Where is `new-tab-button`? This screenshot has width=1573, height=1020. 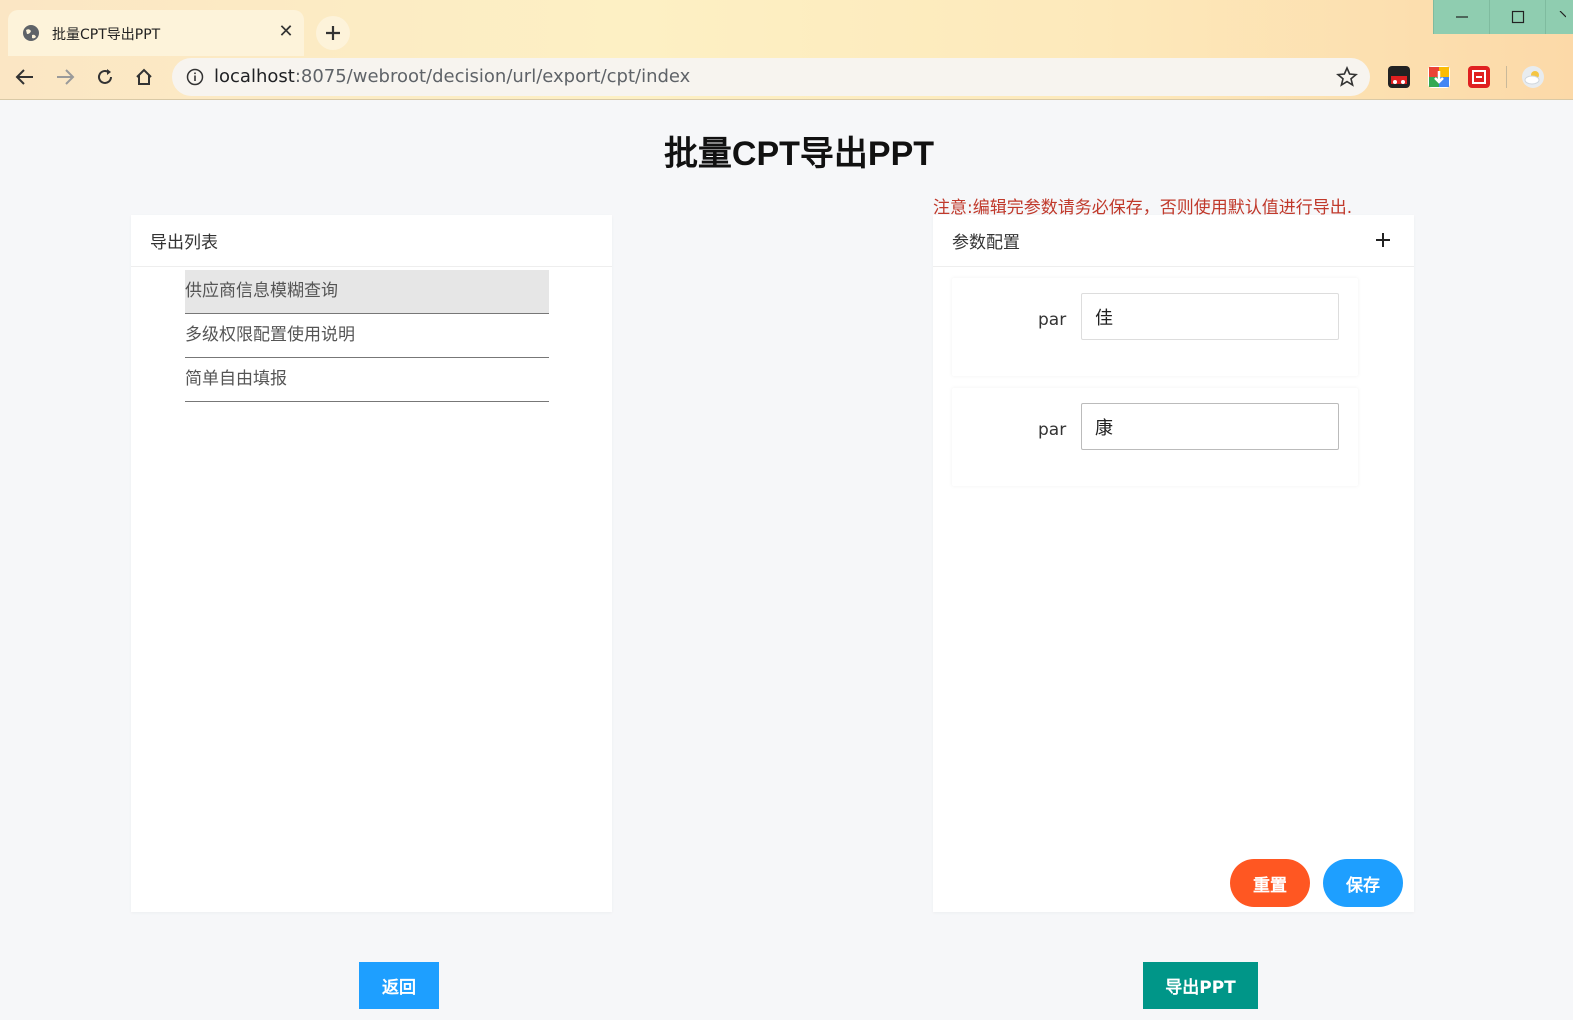
new-tab-button is located at coordinates (333, 33).